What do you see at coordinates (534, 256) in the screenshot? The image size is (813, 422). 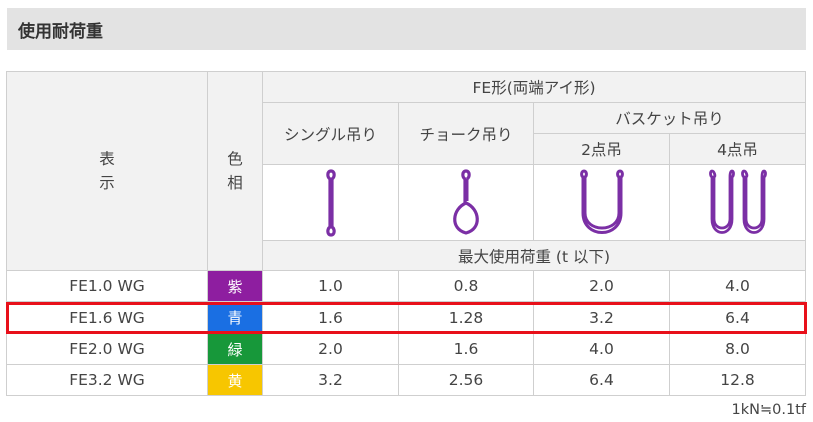 I see `header-max-load: 最大使用荷重 (t 以下)` at bounding box center [534, 256].